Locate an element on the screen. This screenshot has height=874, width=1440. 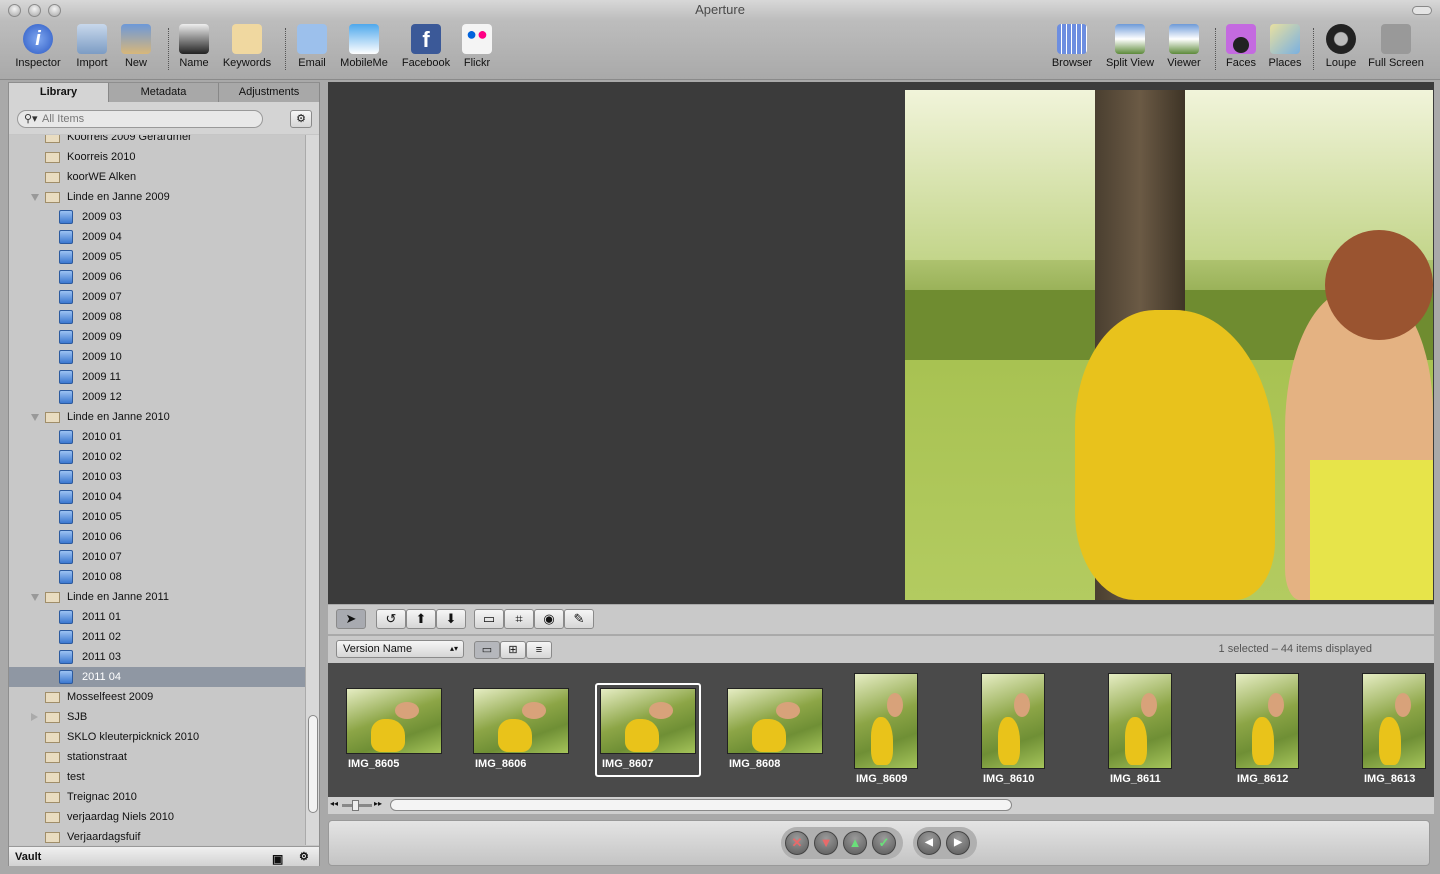
tab-library: Library is located at coordinates (59, 92).